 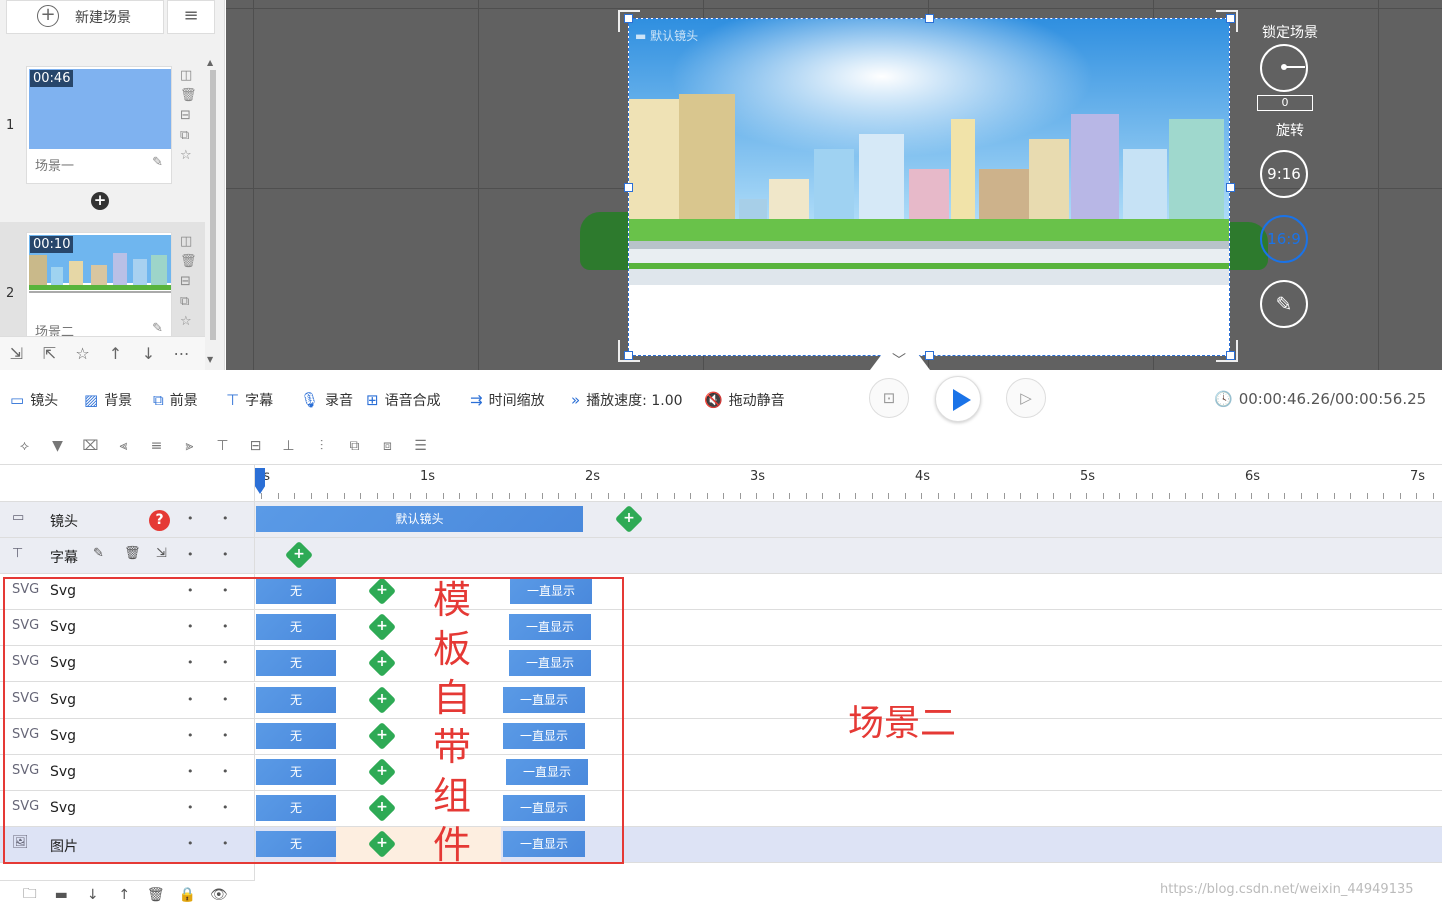 I want to click on folder-icon: ▬, so click(x=62, y=895).